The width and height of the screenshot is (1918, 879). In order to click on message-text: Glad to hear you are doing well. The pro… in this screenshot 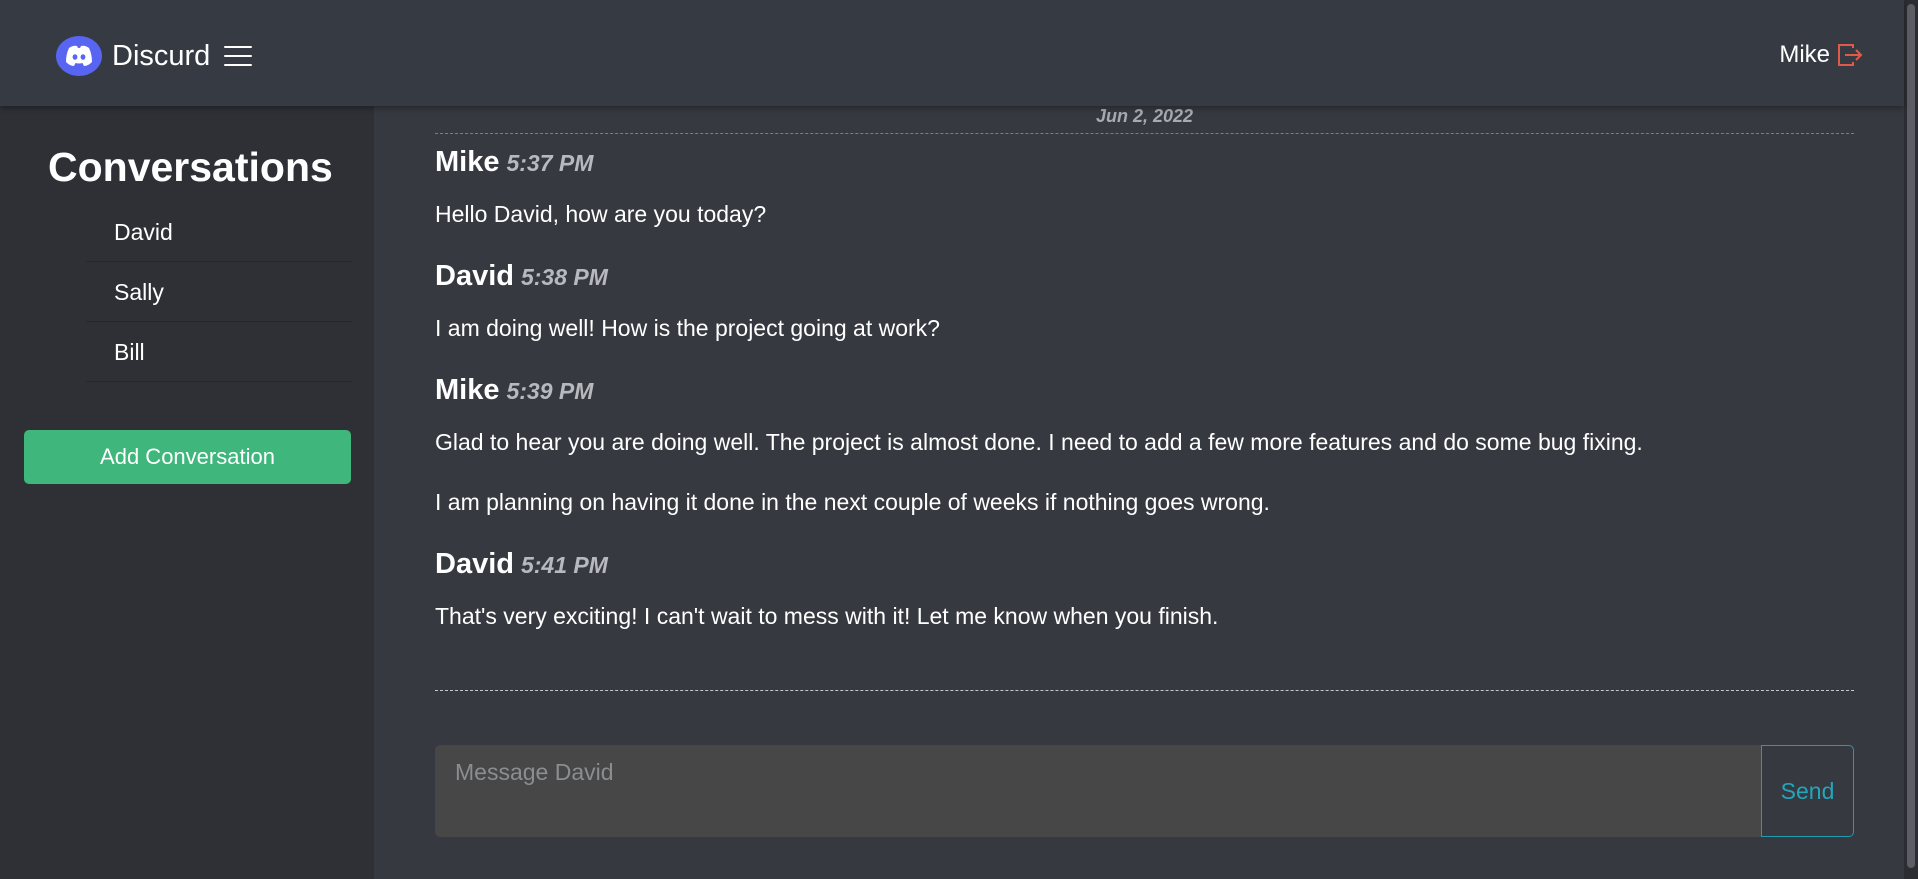, I will do `click(1039, 442)`.